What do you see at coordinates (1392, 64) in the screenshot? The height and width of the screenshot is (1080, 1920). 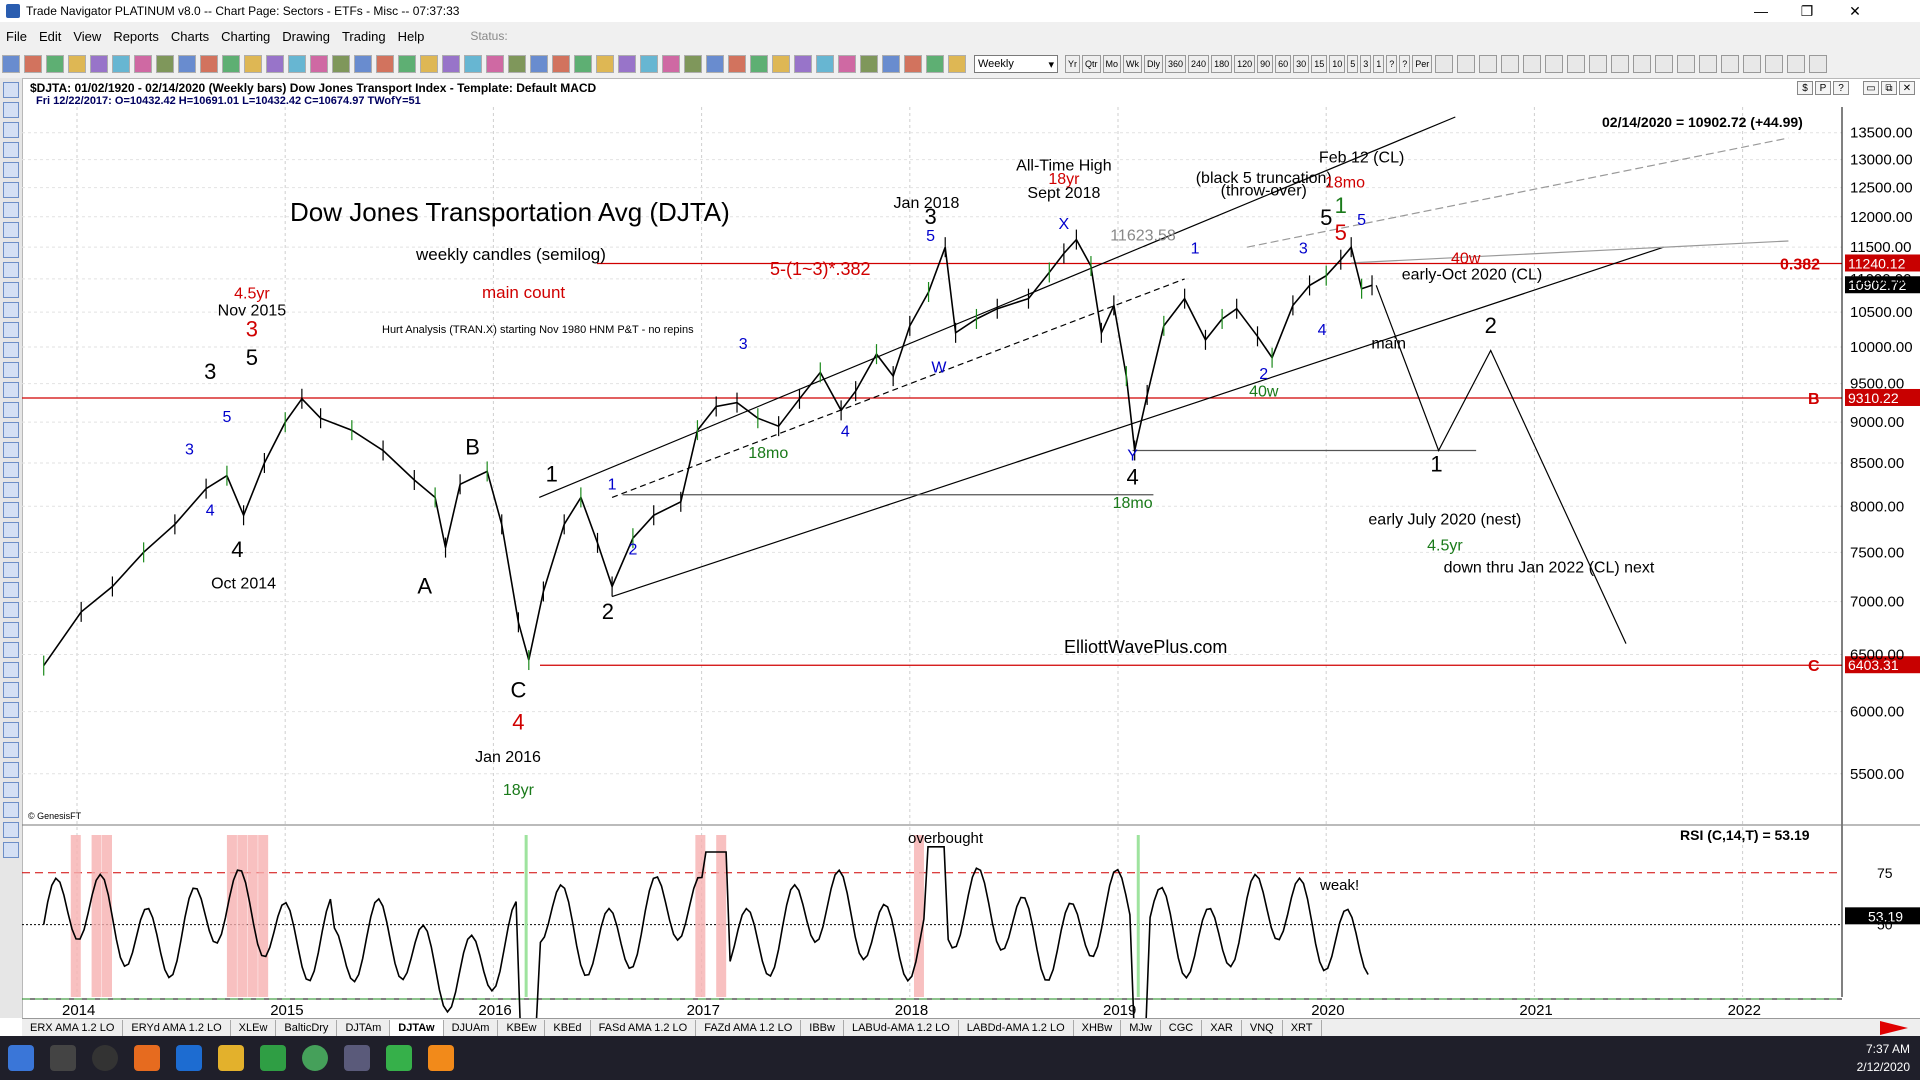 I see `period-button: ?` at bounding box center [1392, 64].